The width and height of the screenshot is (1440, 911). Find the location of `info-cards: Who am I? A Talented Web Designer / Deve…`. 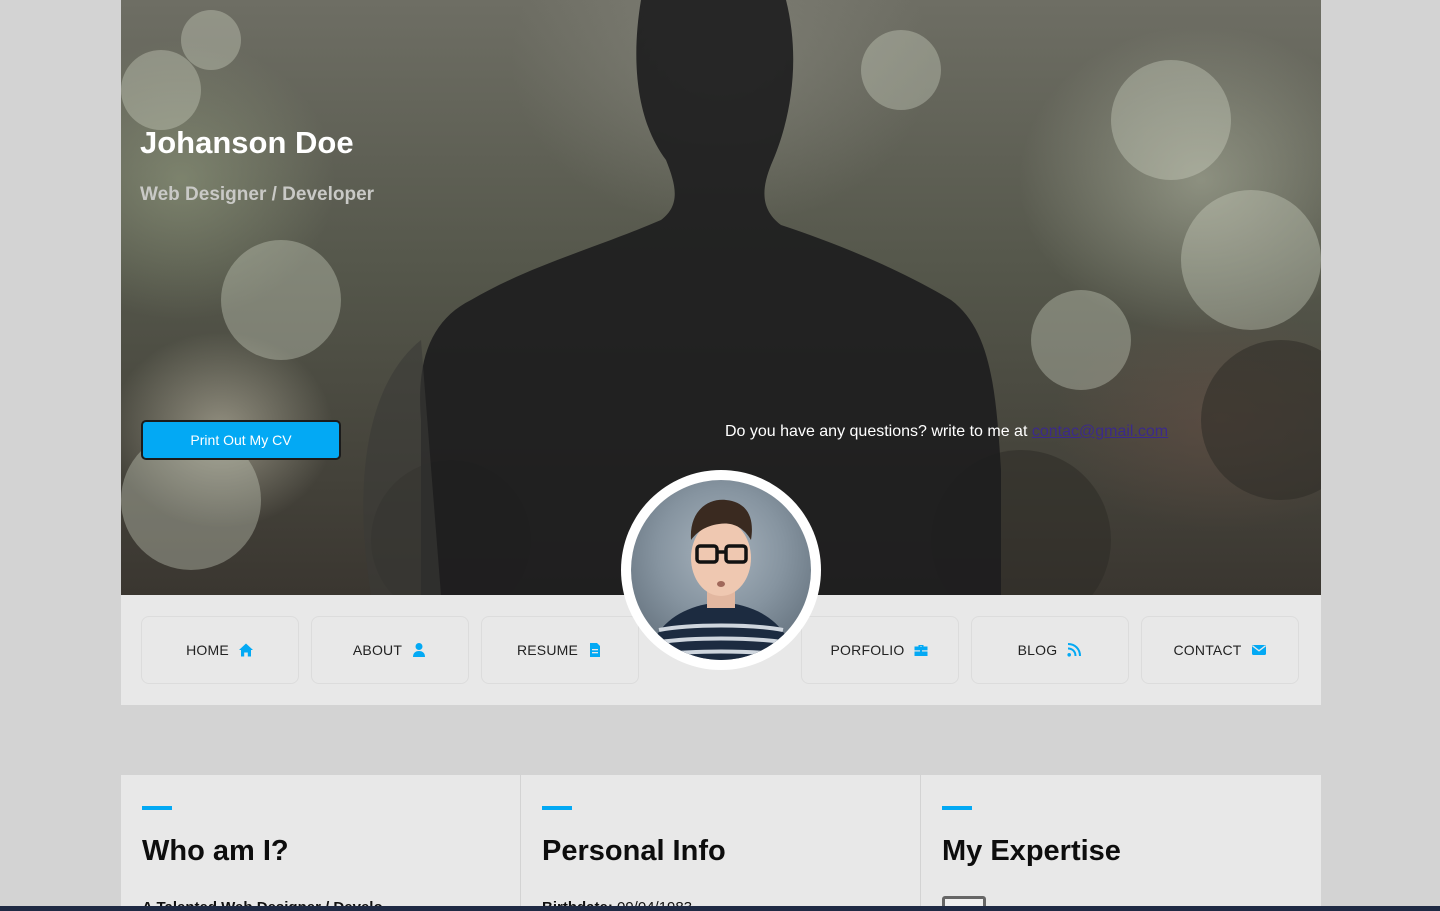

info-cards: Who am I? A Talented Web Designer / Deve… is located at coordinates (721, 843).